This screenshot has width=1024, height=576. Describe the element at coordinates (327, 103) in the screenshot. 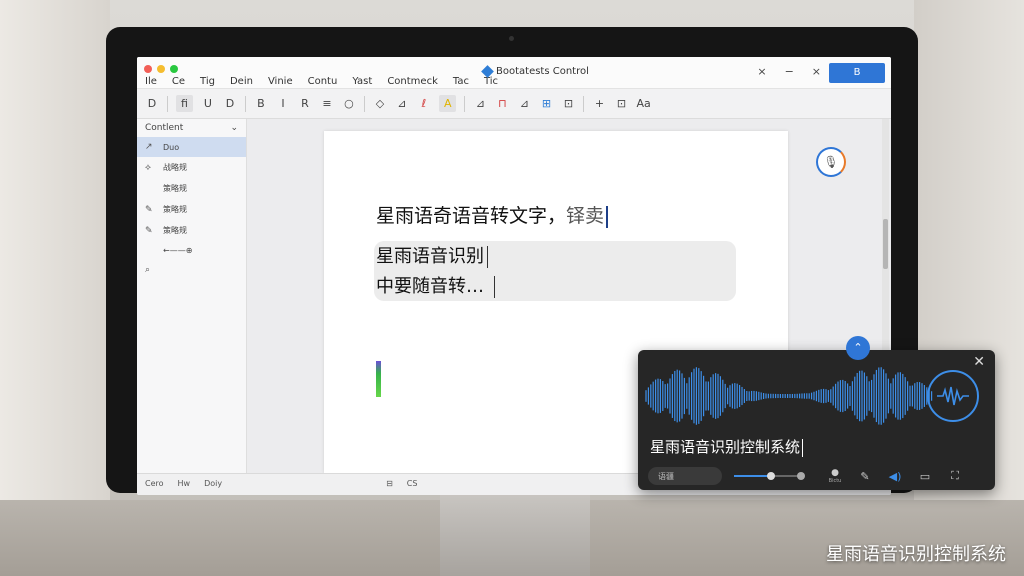

I see `align-icon: ≡` at that location.